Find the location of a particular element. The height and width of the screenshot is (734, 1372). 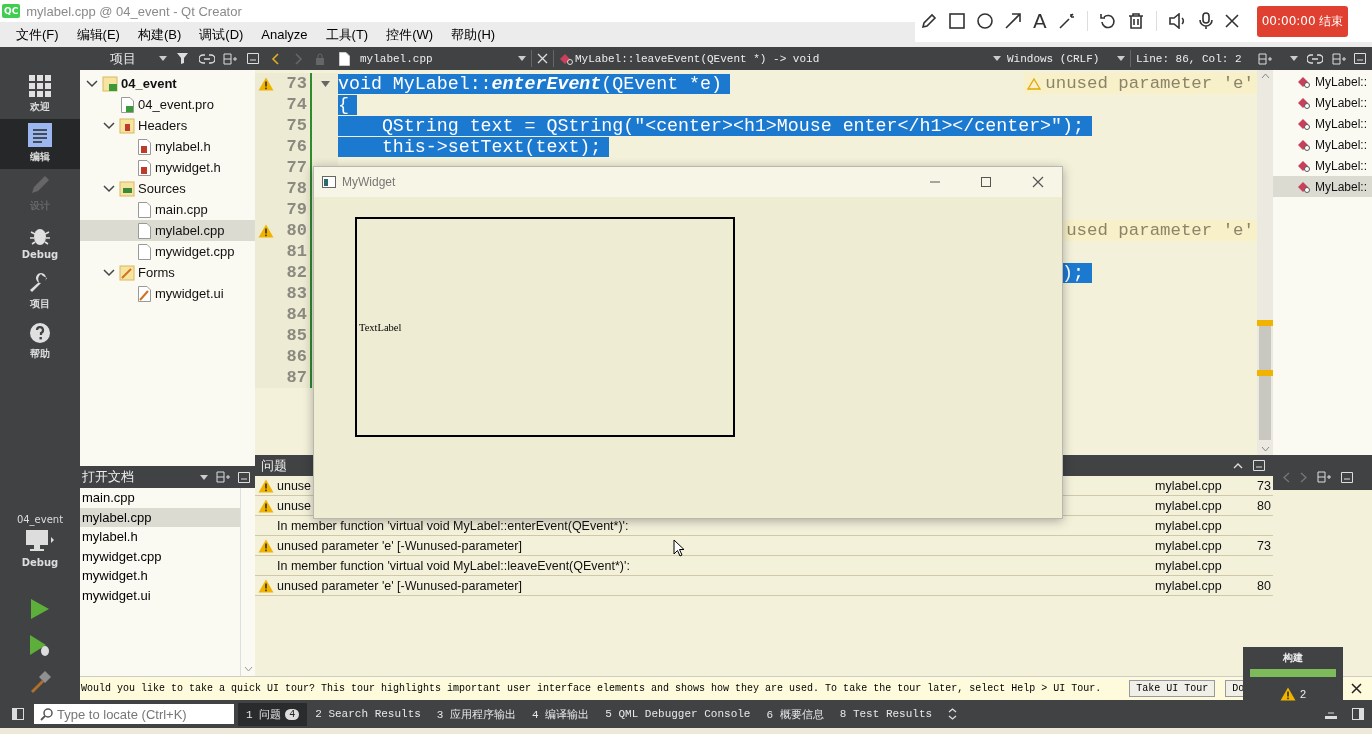

menu-item: 工具(T) is located at coordinates (347, 34).